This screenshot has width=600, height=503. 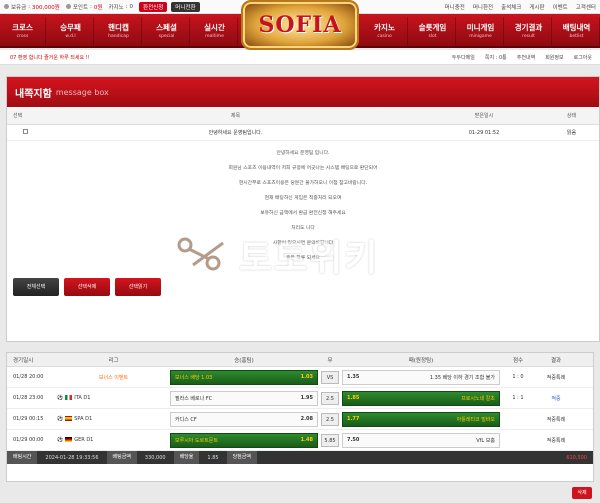 What do you see at coordinates (23, 360) in the screenshot?
I see `col-match-time: 경기일시` at bounding box center [23, 360].